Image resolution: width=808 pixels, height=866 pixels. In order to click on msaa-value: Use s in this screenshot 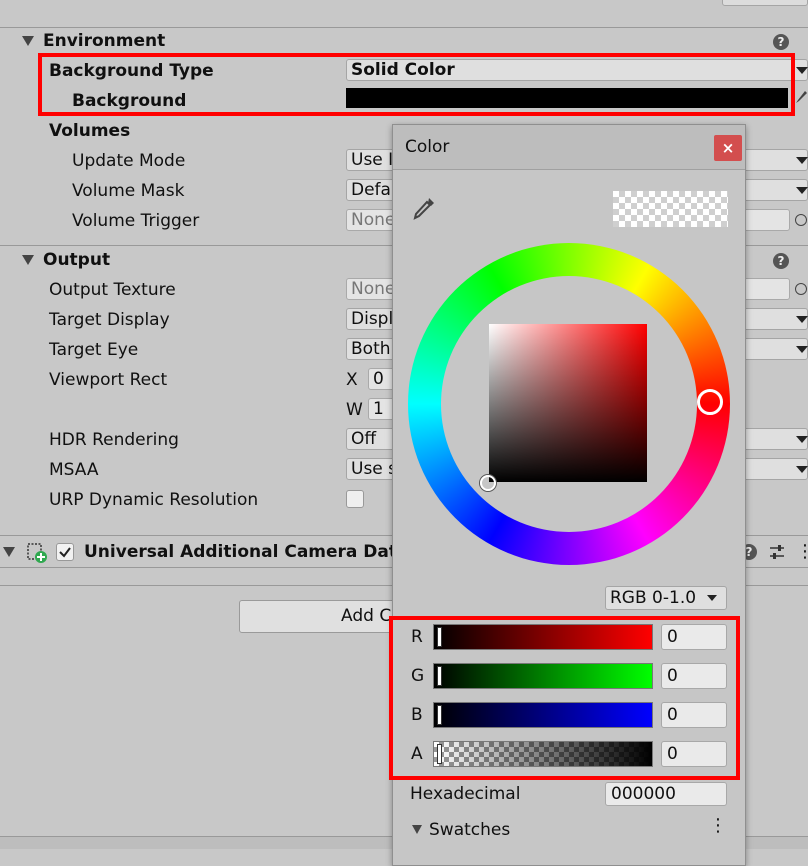, I will do `click(374, 469)`.